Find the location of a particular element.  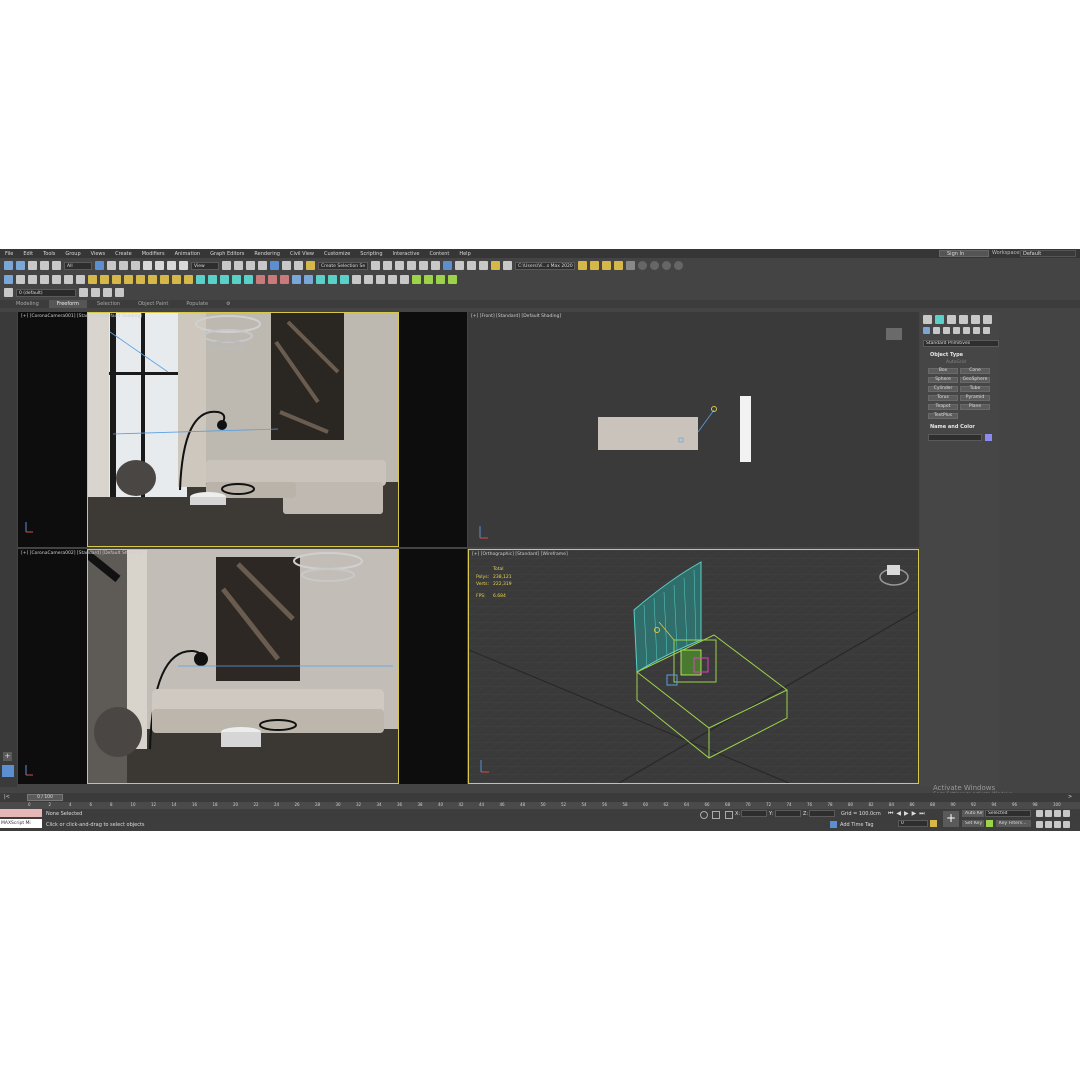

viewport-layout-icon is located at coordinates (8, 771).